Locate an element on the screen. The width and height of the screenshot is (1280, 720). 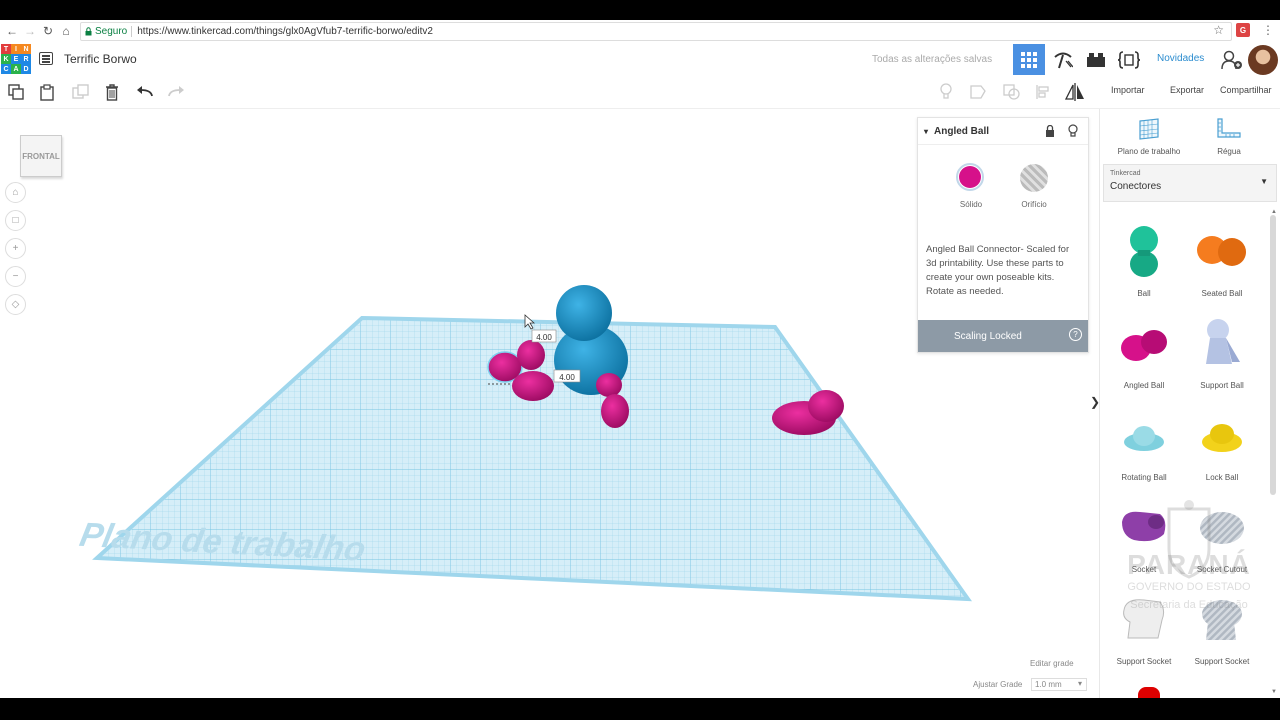
undo-button is located at coordinates (145, 92).